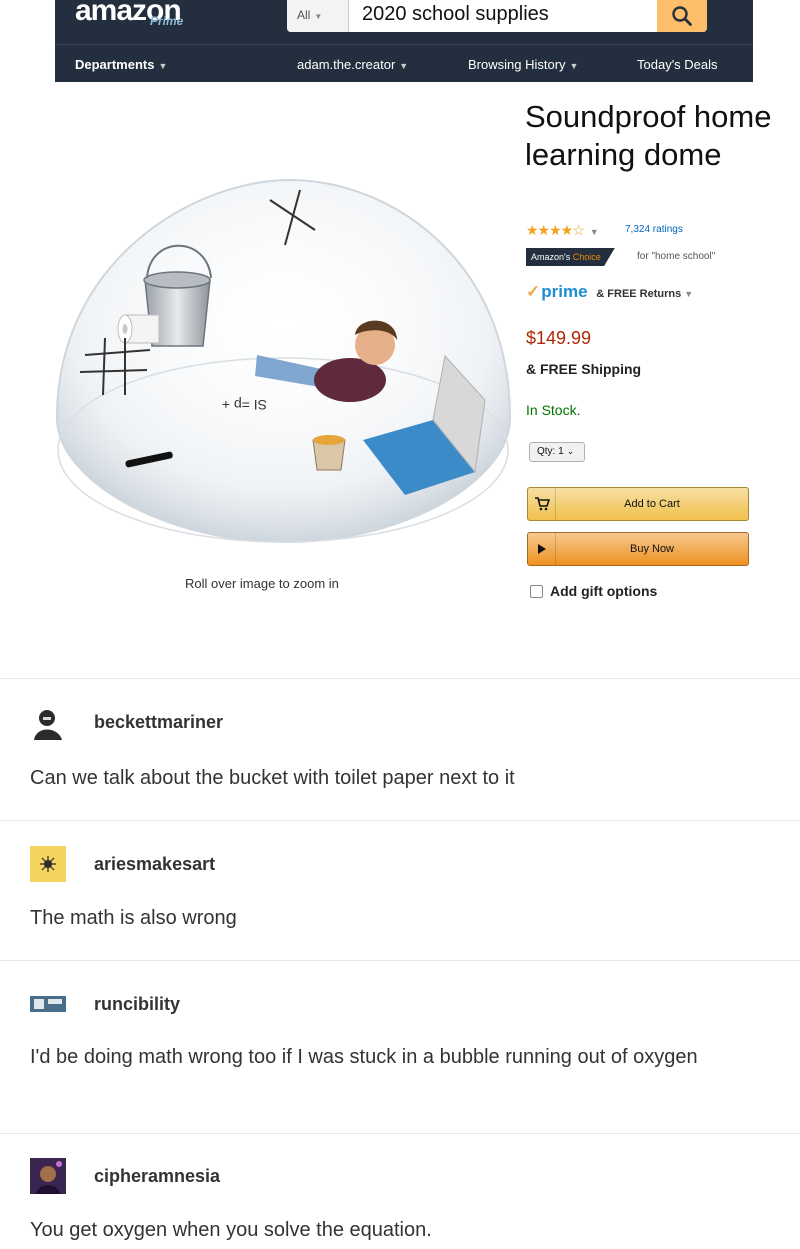 The height and width of the screenshot is (1249, 800). What do you see at coordinates (542, 549) in the screenshot?
I see `play-icon` at bounding box center [542, 549].